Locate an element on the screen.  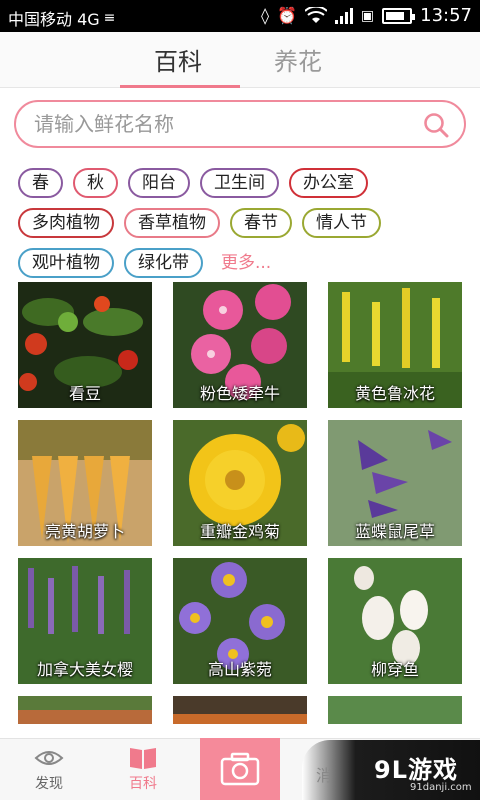
plant-name: 加拿大美女樱 is located at coordinates (84, 669).